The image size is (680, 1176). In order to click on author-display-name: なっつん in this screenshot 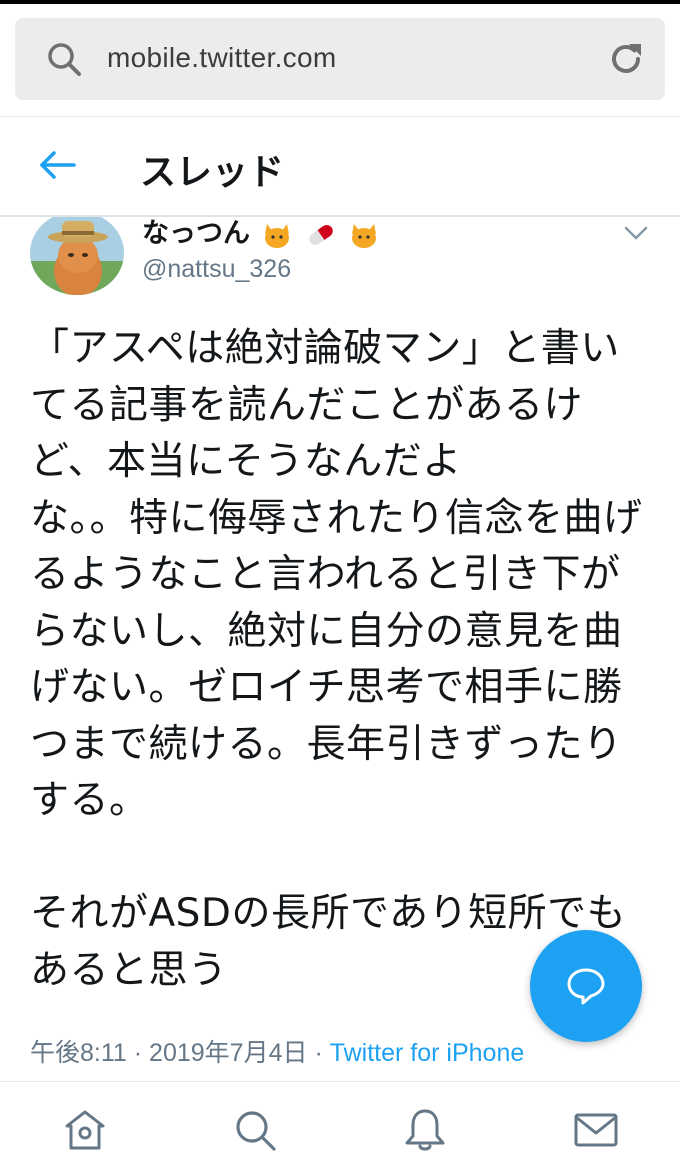, I will do `click(261, 233)`.